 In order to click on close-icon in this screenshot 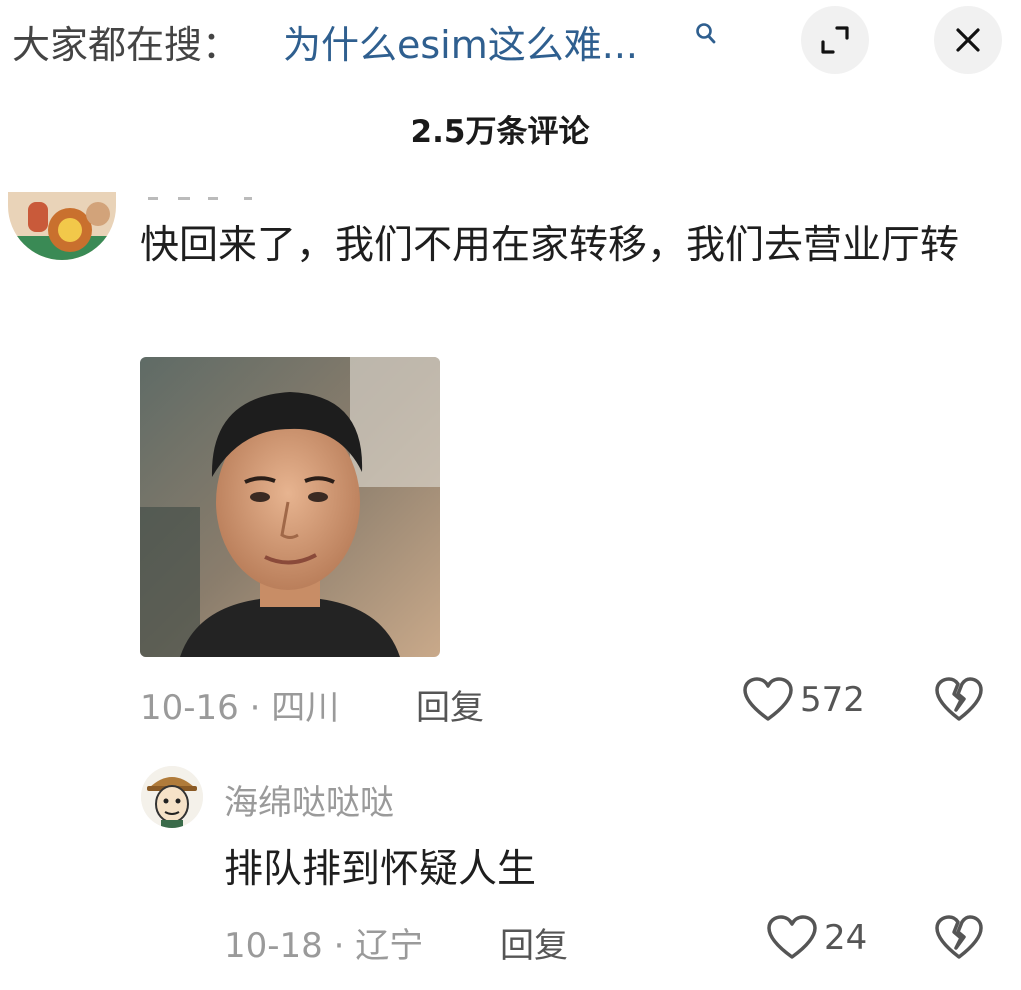, I will do `click(968, 40)`.